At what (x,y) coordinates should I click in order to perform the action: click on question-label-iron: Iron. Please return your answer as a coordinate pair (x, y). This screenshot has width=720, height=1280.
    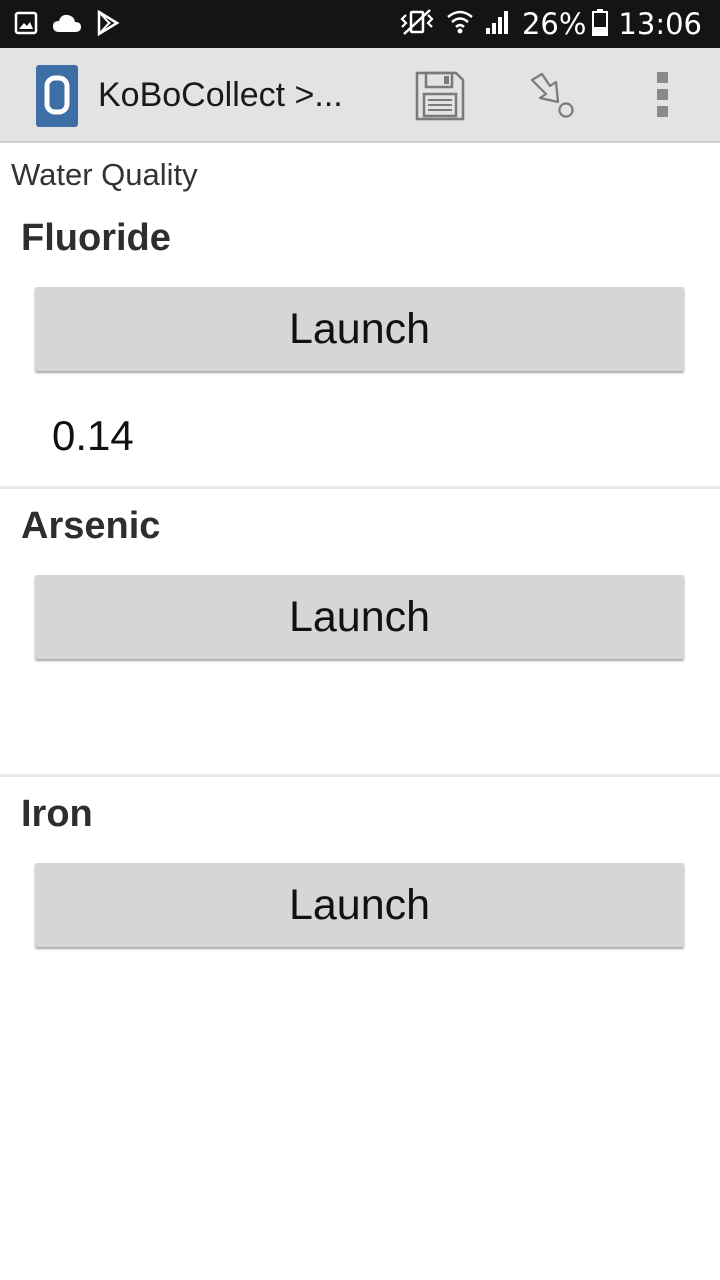
    Looking at the image, I should click on (57, 814).